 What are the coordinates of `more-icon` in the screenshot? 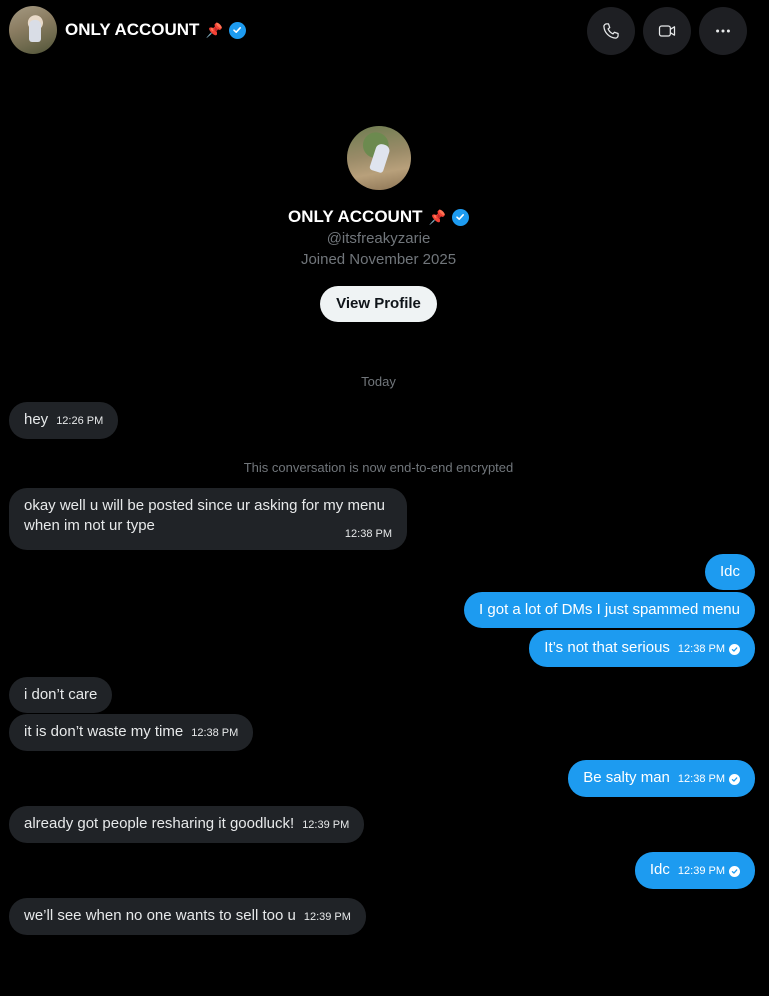 It's located at (723, 31).